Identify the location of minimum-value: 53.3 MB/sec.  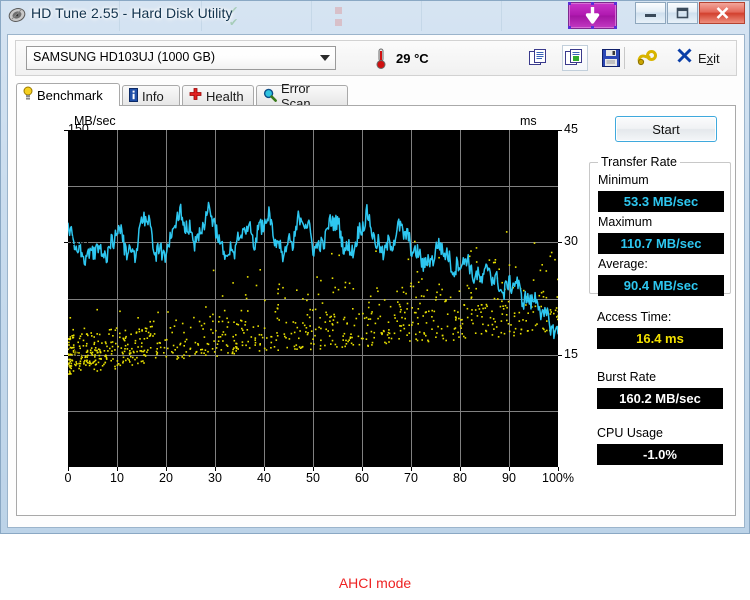
(661, 201).